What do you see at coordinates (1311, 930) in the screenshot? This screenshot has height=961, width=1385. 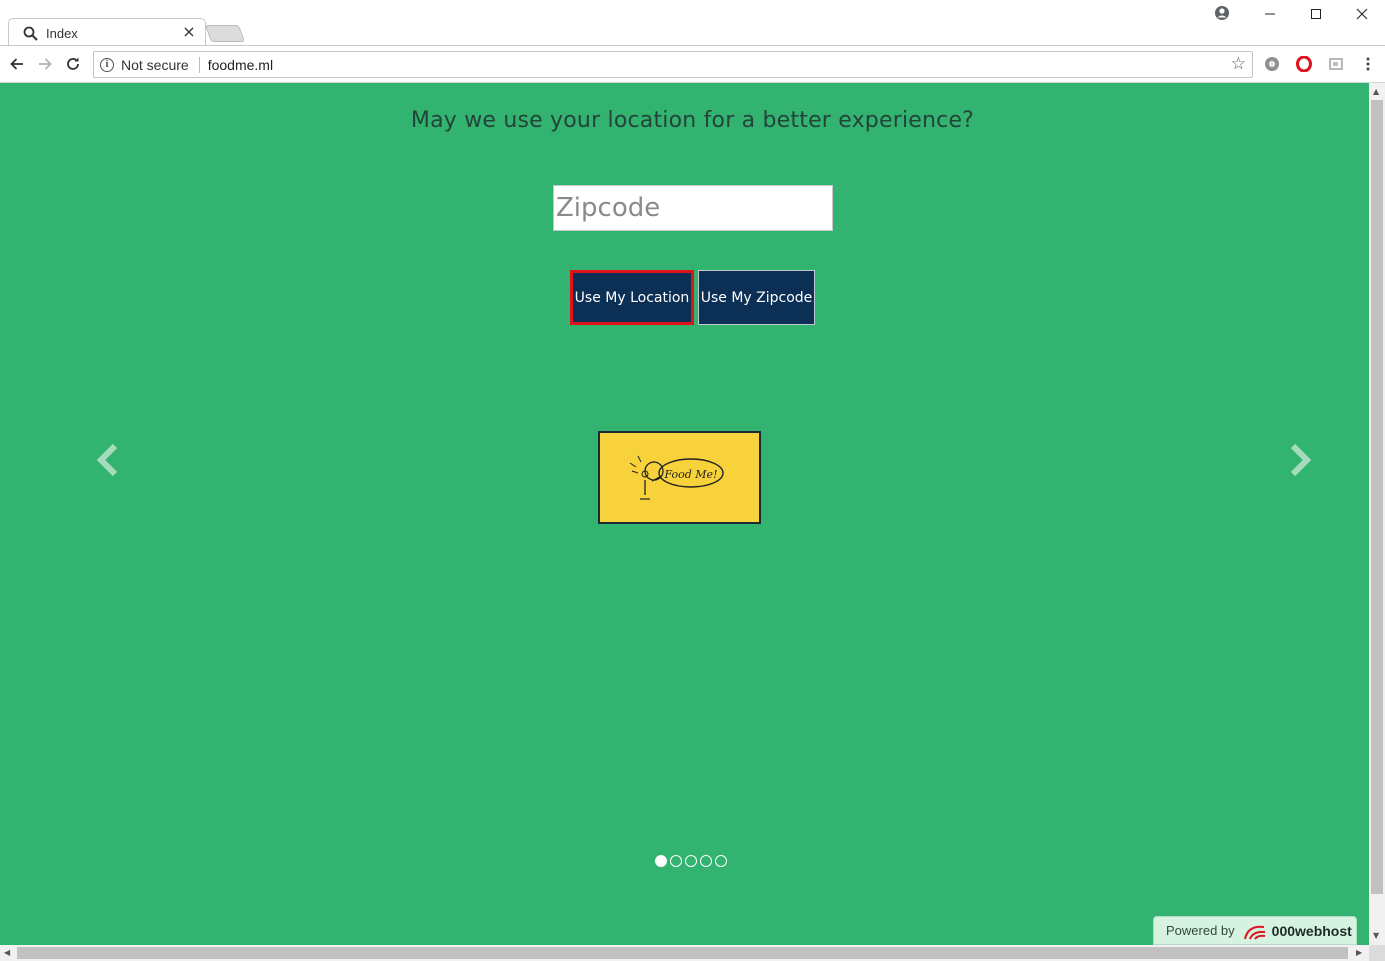 I see `powered-by-brand: 000webhost` at bounding box center [1311, 930].